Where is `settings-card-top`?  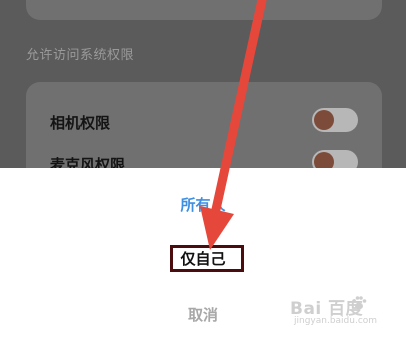 settings-card-top is located at coordinates (204, 10).